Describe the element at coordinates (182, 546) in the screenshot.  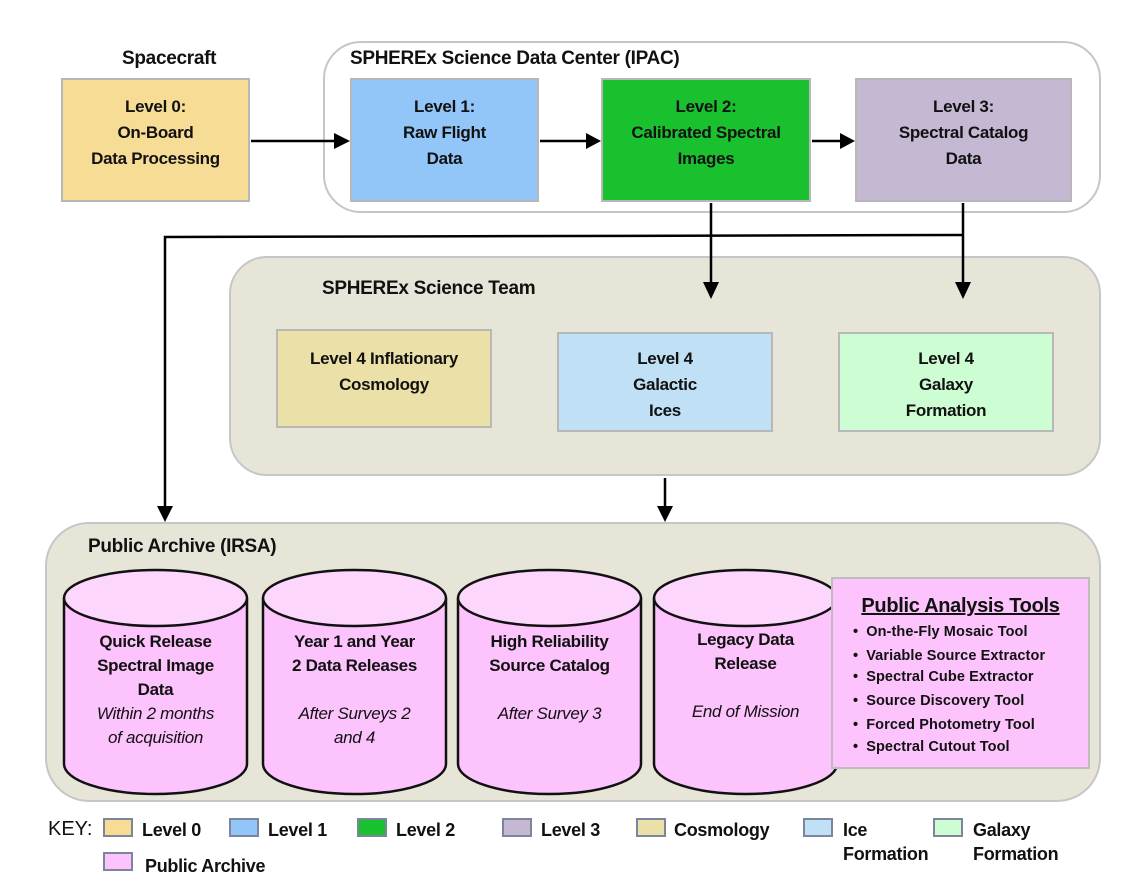
I see `archive-title: Public Archive (IRSA)` at that location.